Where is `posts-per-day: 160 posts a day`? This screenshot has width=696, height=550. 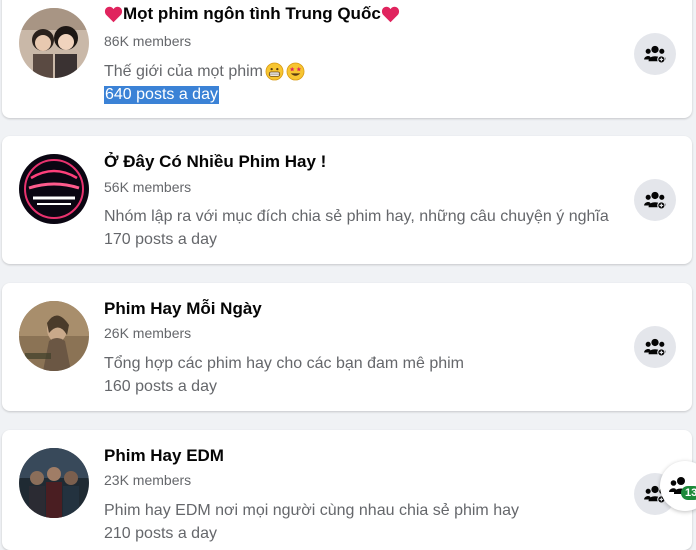 posts-per-day: 160 posts a day is located at coordinates (160, 386).